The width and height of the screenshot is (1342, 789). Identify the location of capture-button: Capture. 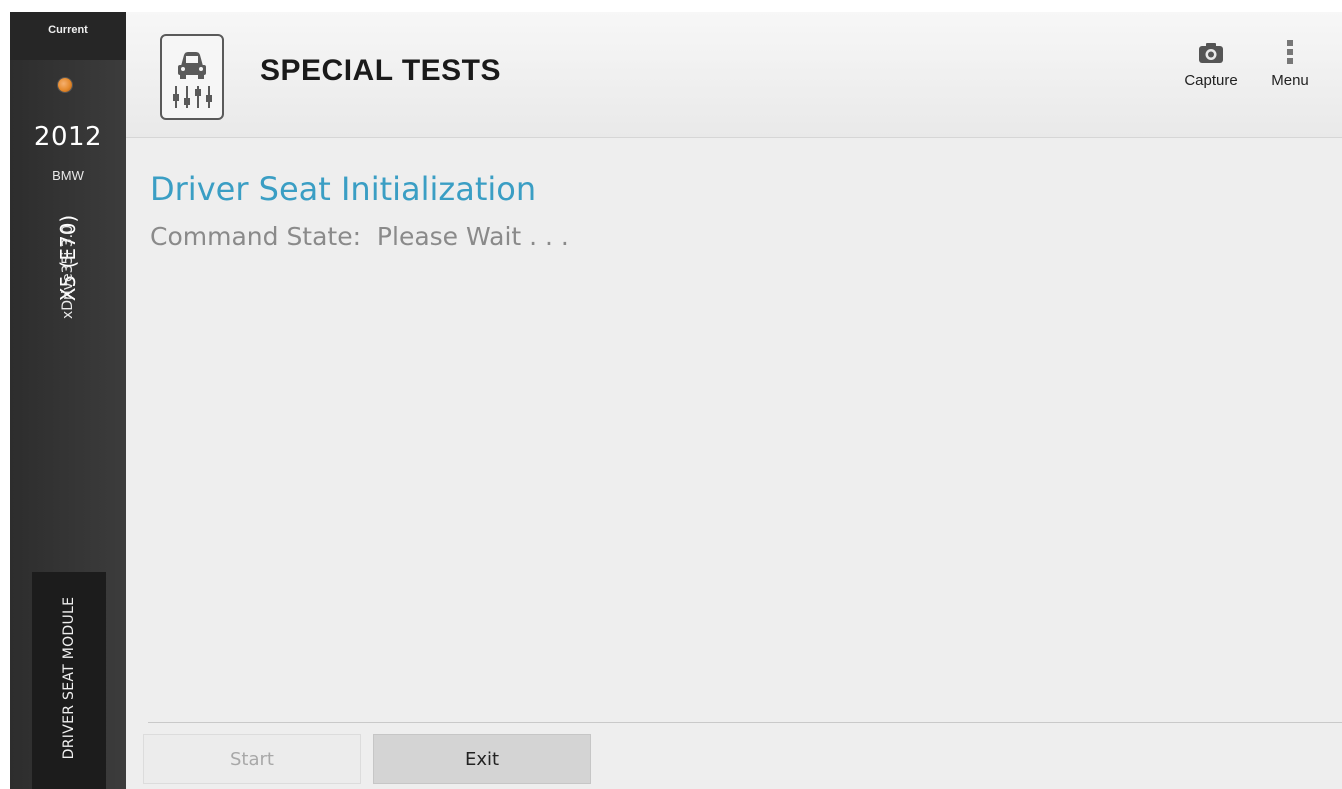
(1211, 77).